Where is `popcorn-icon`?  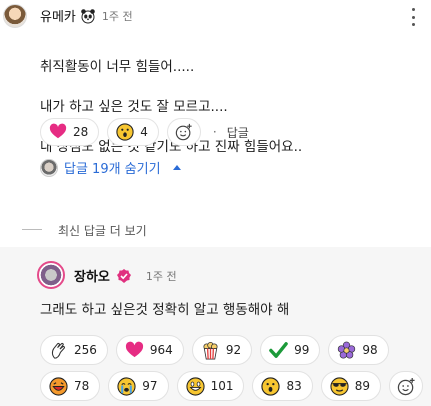
popcorn-icon is located at coordinates (210, 350).